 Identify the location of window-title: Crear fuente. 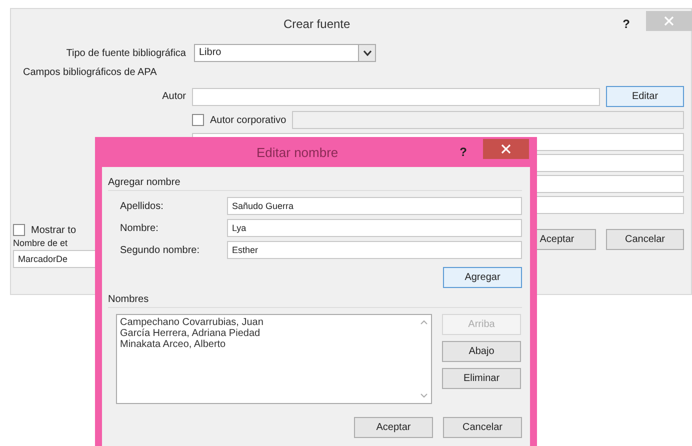
(317, 24).